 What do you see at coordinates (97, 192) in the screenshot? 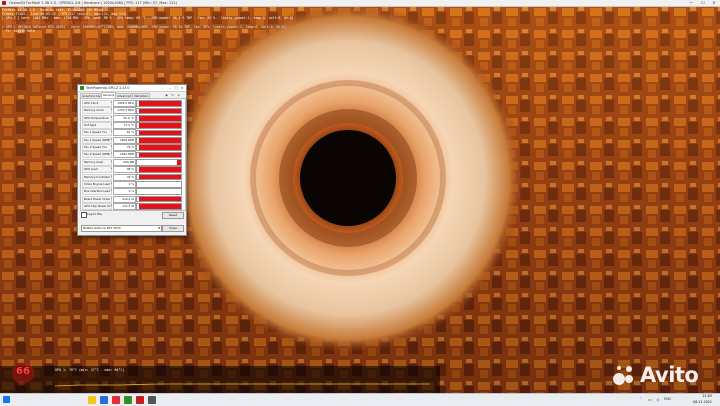
I see `sensor-name: Bus Interface Load` at bounding box center [97, 192].